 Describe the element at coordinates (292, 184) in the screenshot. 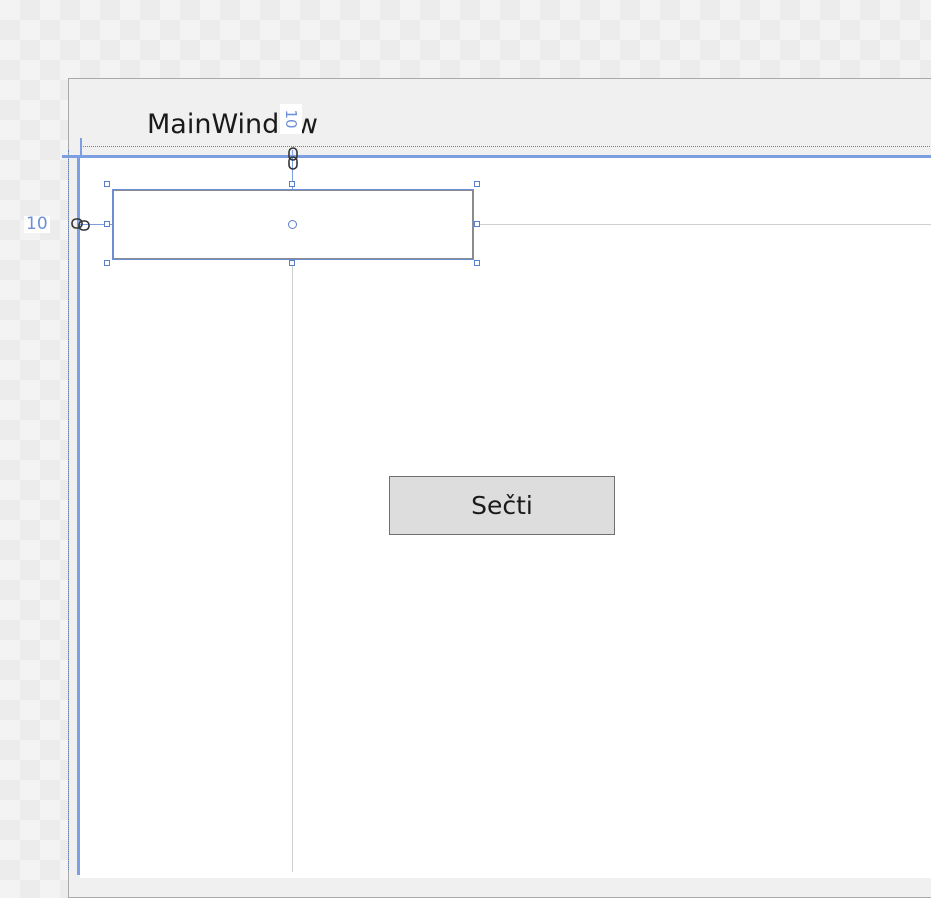

I see `resize-handle-top` at that location.